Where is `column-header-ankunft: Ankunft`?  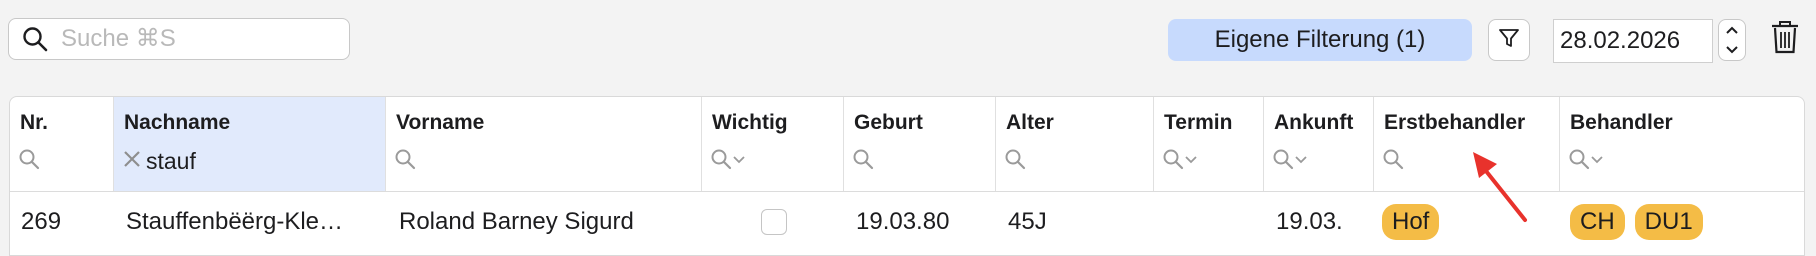
column-header-ankunft: Ankunft is located at coordinates (1319, 144).